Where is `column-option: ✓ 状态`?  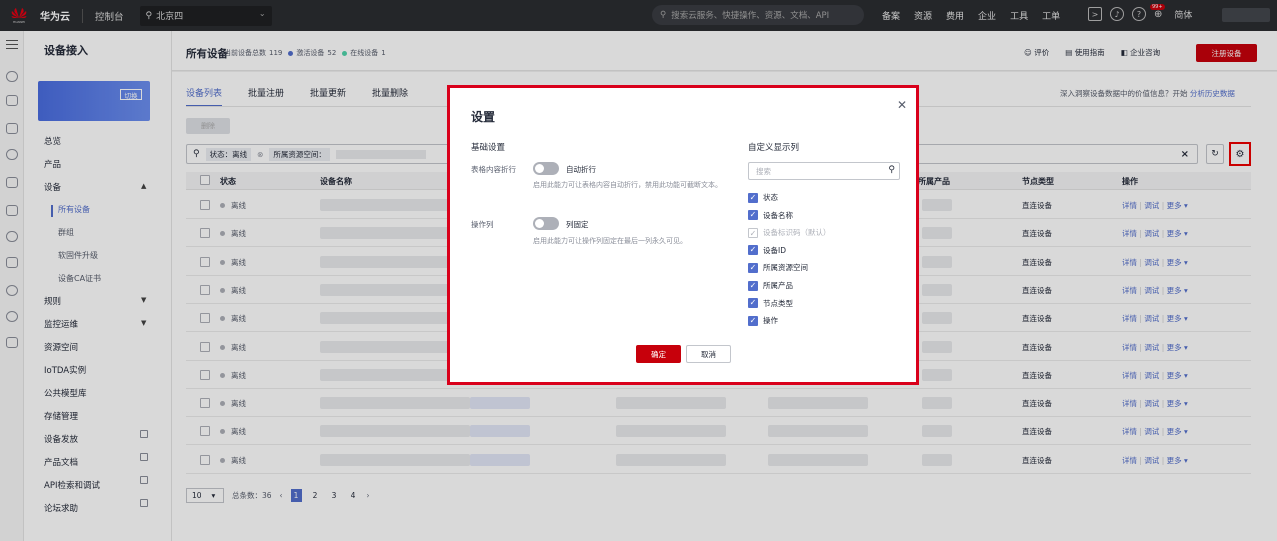
column-option: ✓ 状态 is located at coordinates (763, 197).